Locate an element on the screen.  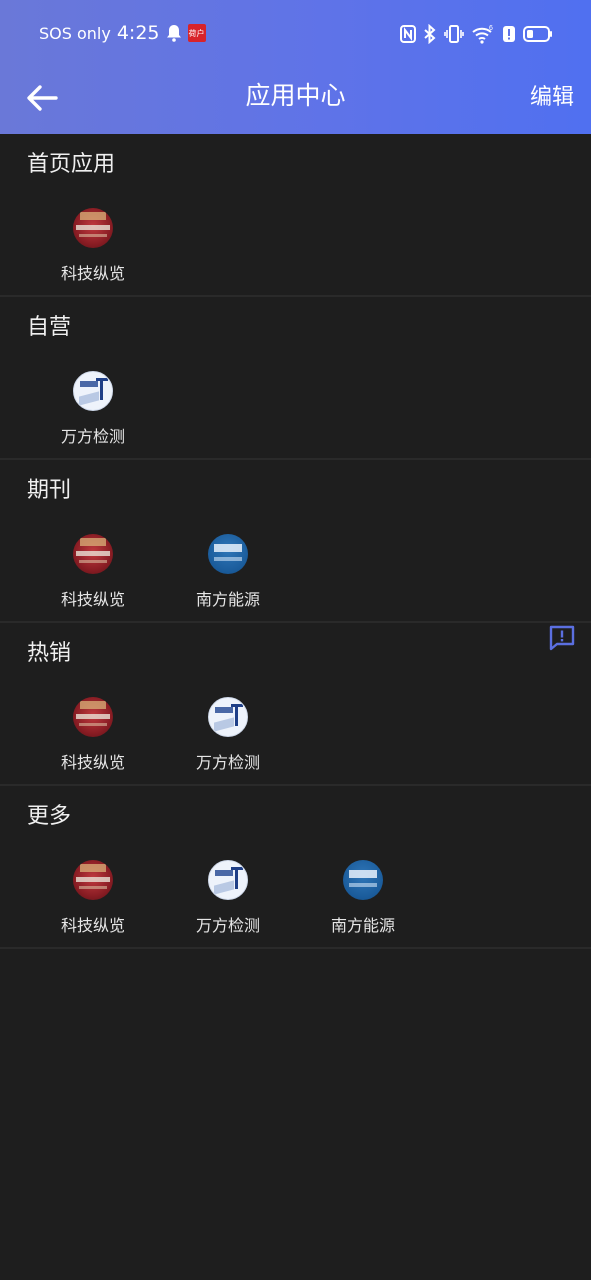
section-more: 更多 科技纵览 万方检测 南方能源 is located at coordinates (295, 867).